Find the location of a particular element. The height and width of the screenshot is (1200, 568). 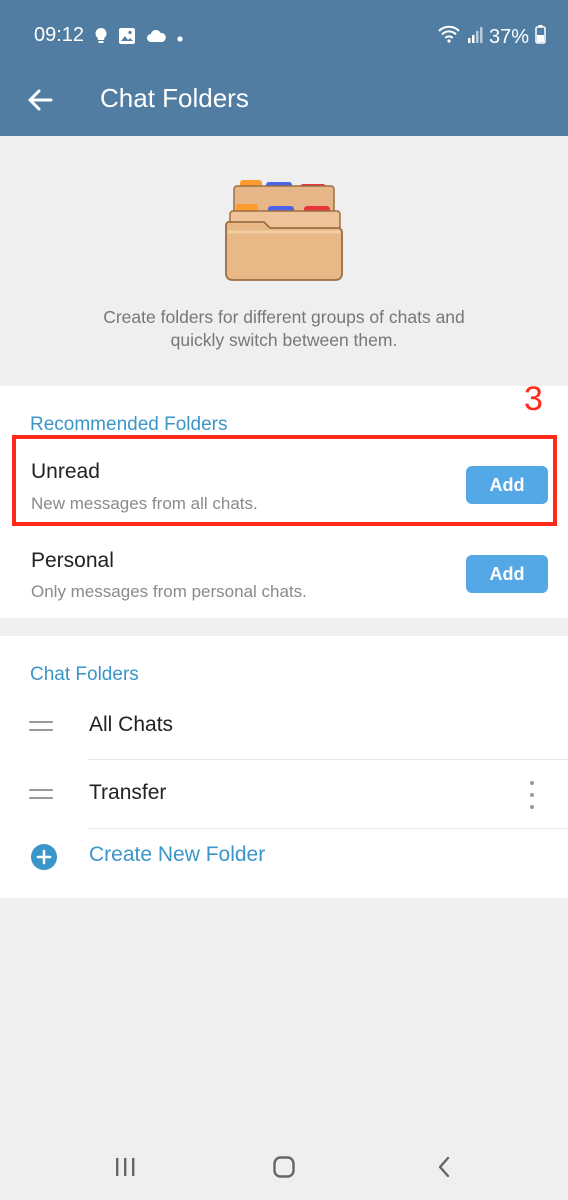

home-button is located at coordinates (284, 1169).